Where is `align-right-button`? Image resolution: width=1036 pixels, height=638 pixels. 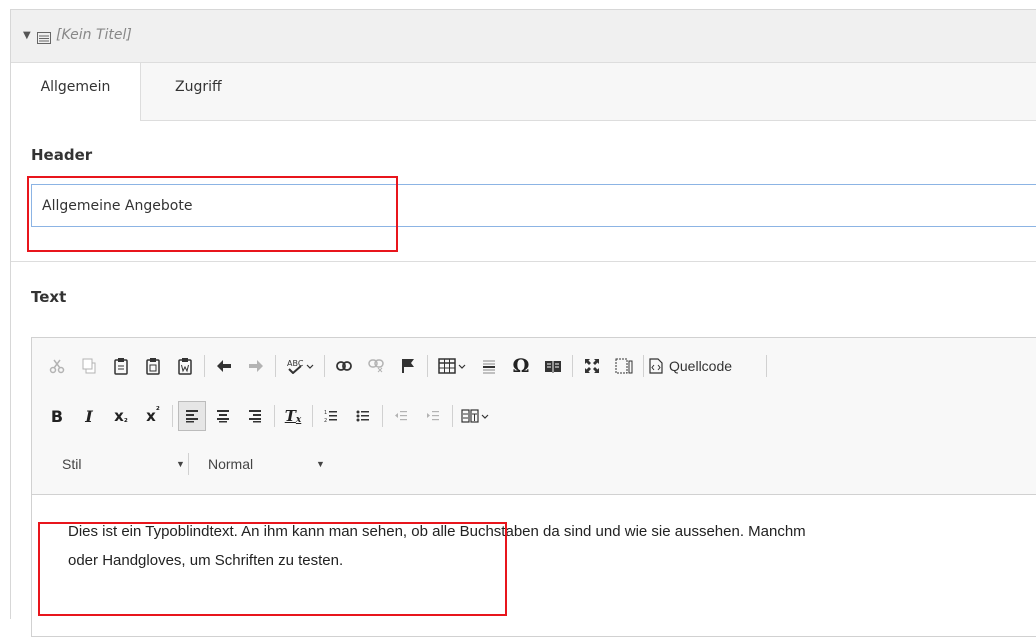 align-right-button is located at coordinates (255, 416).